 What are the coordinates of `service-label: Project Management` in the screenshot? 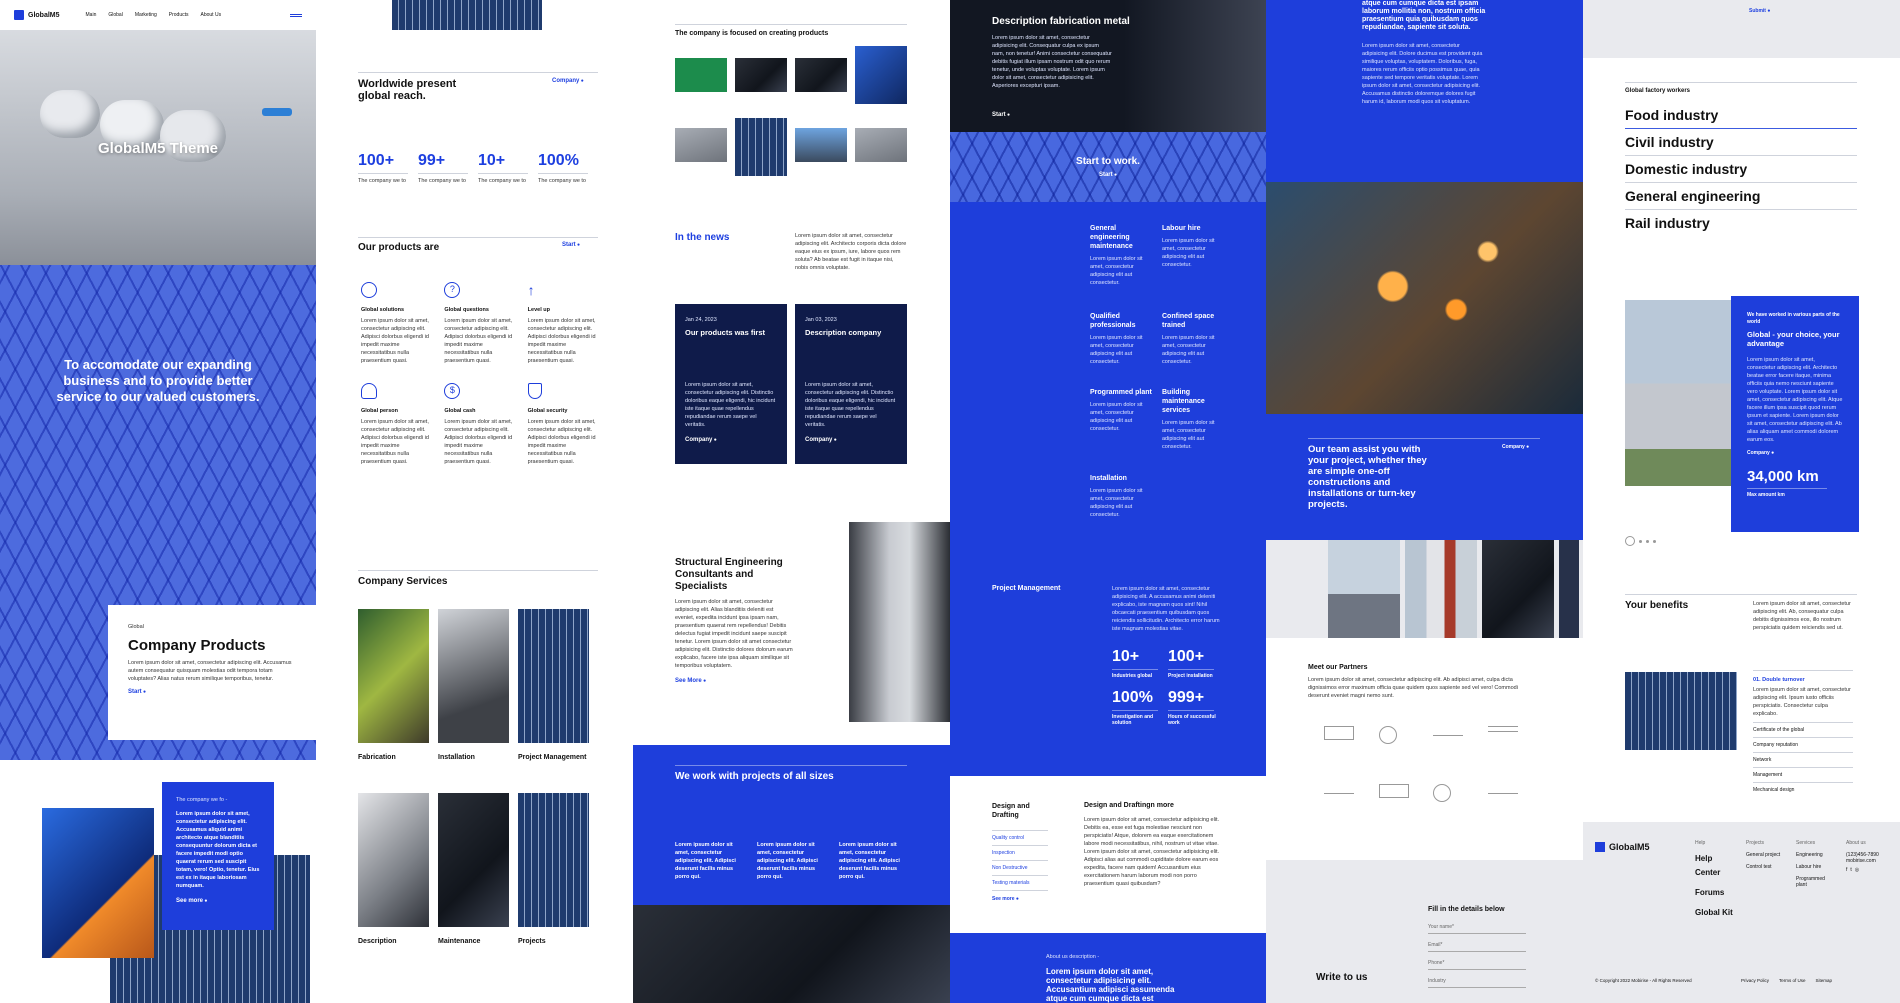 It's located at (553, 757).